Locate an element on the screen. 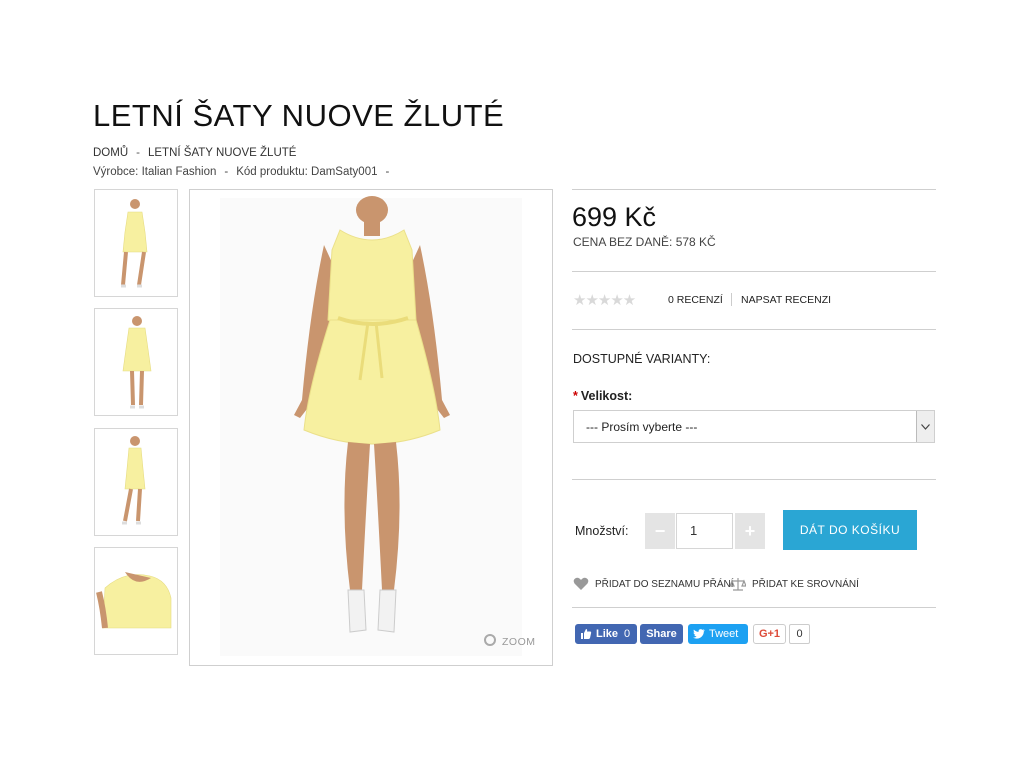 This screenshot has width=1024, height=768. quantity-label: Množství: is located at coordinates (602, 531).